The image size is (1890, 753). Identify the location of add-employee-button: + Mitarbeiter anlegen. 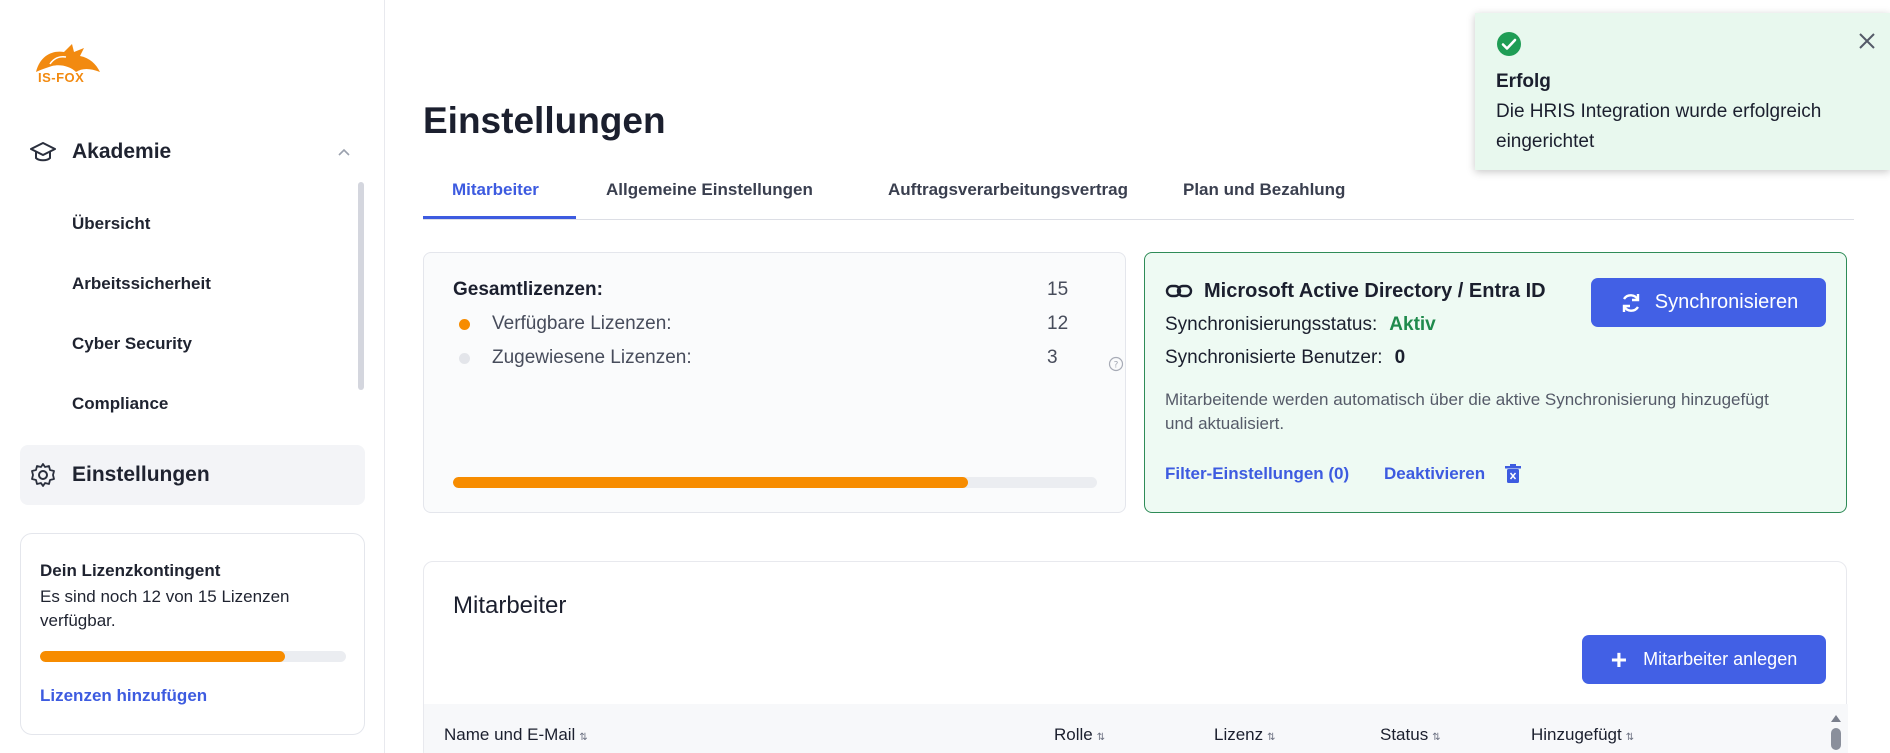
(1704, 659).